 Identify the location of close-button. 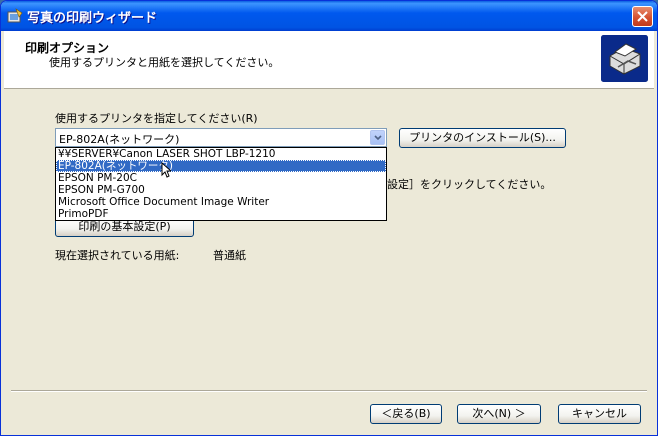
(642, 16).